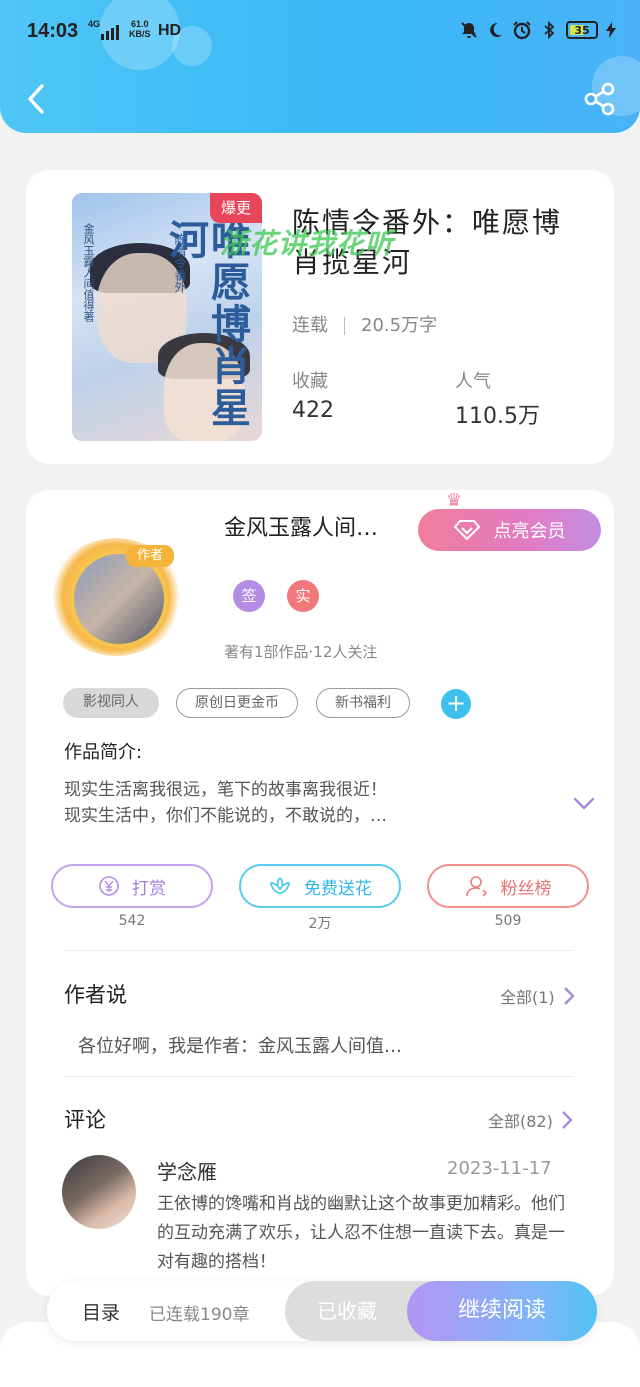  What do you see at coordinates (310, 381) in the screenshot?
I see `favorites-label: 收藏` at bounding box center [310, 381].